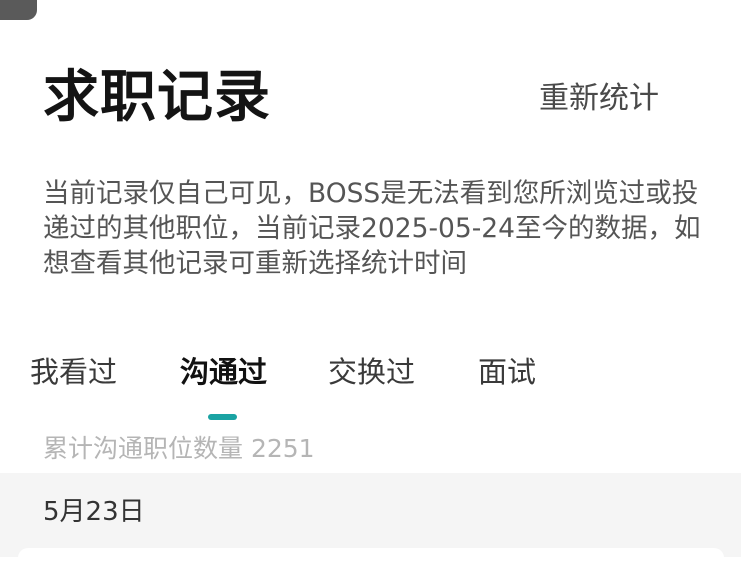  Describe the element at coordinates (222, 417) in the screenshot. I see `active-tab-indicator` at that location.